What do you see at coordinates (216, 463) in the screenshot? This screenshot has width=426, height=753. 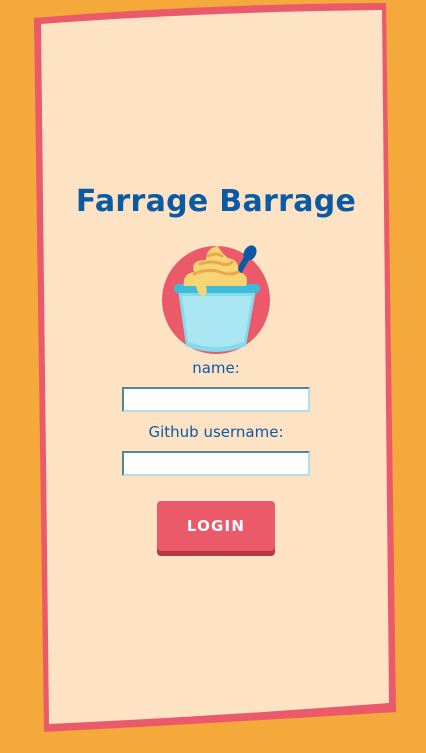 I see `github-username-input` at bounding box center [216, 463].